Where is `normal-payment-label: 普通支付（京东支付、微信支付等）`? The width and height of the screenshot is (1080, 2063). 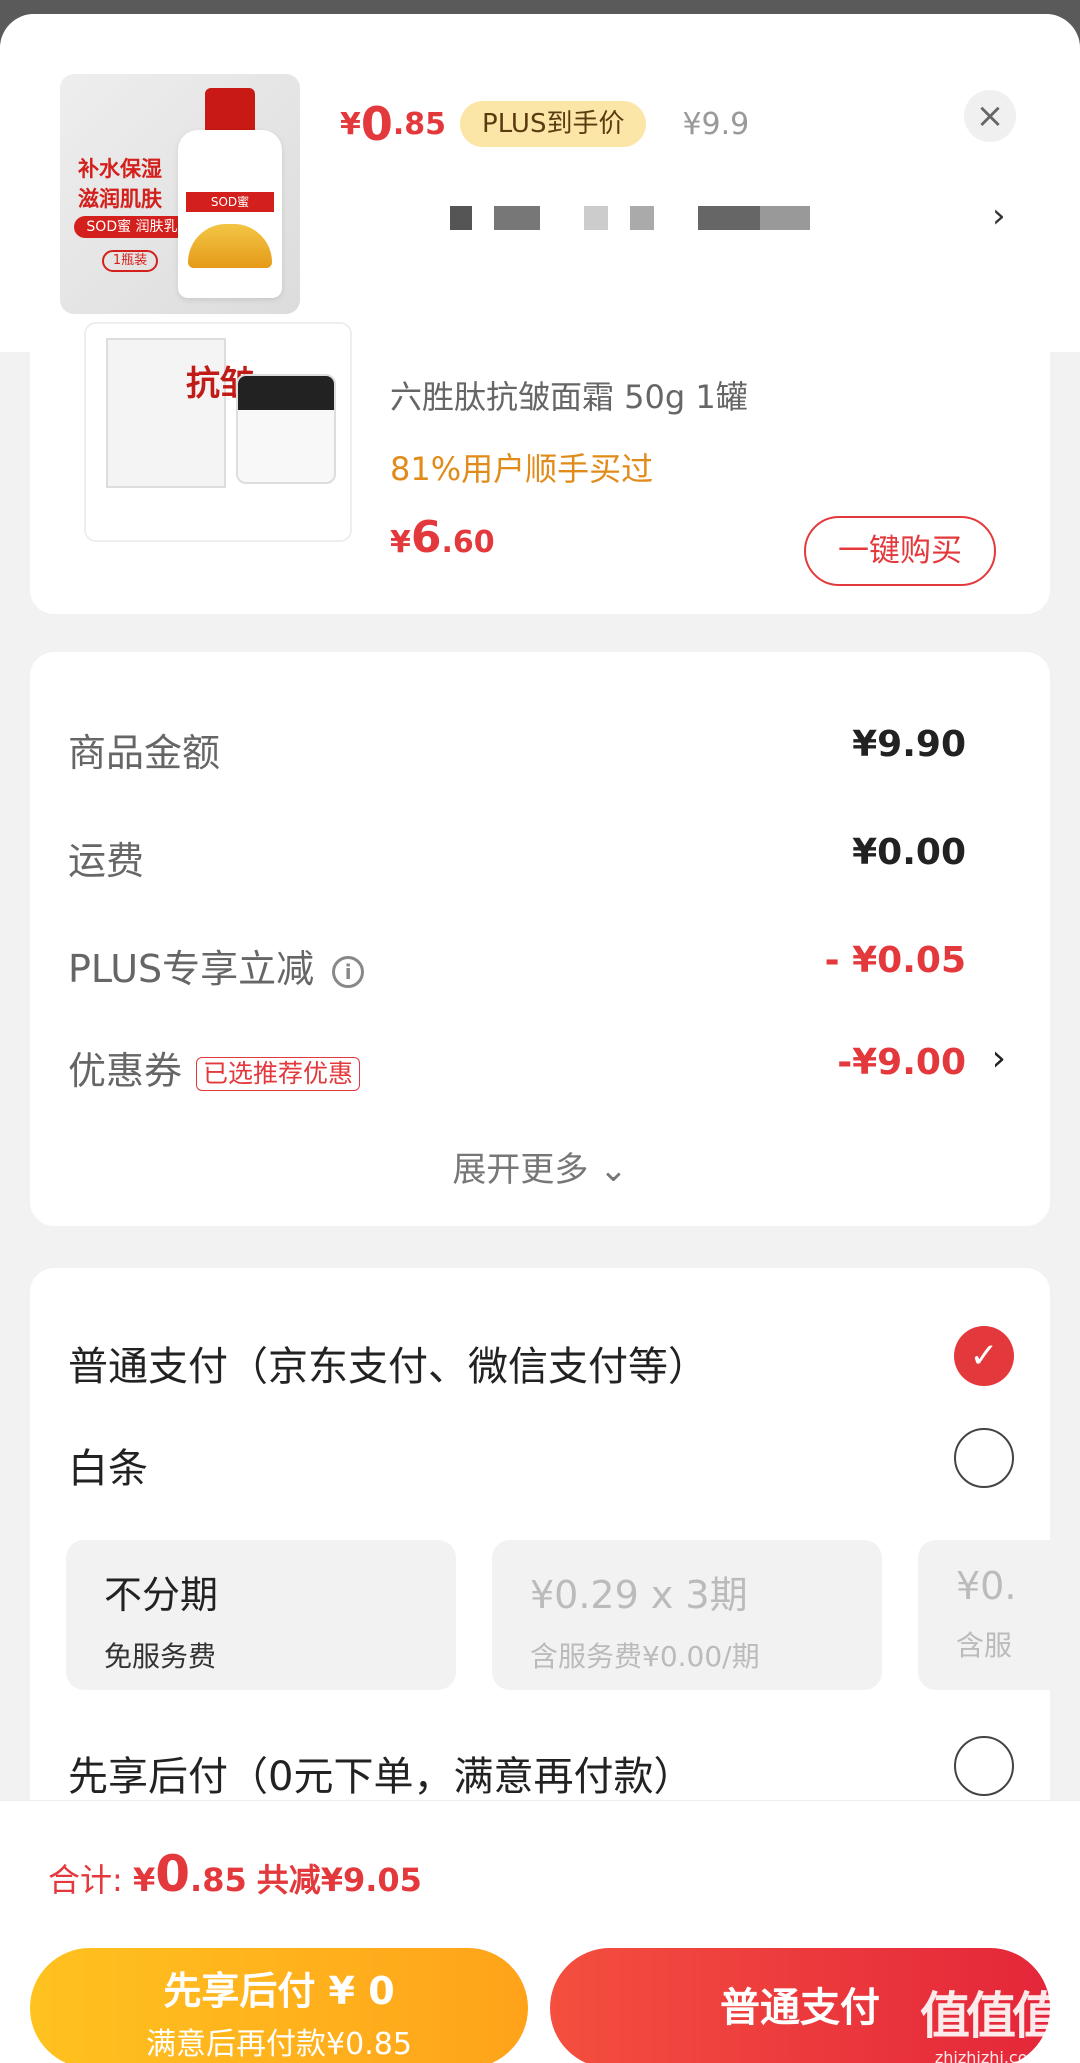 normal-payment-label: 普通支付（京东支付、微信支付等） is located at coordinates (388, 1367).